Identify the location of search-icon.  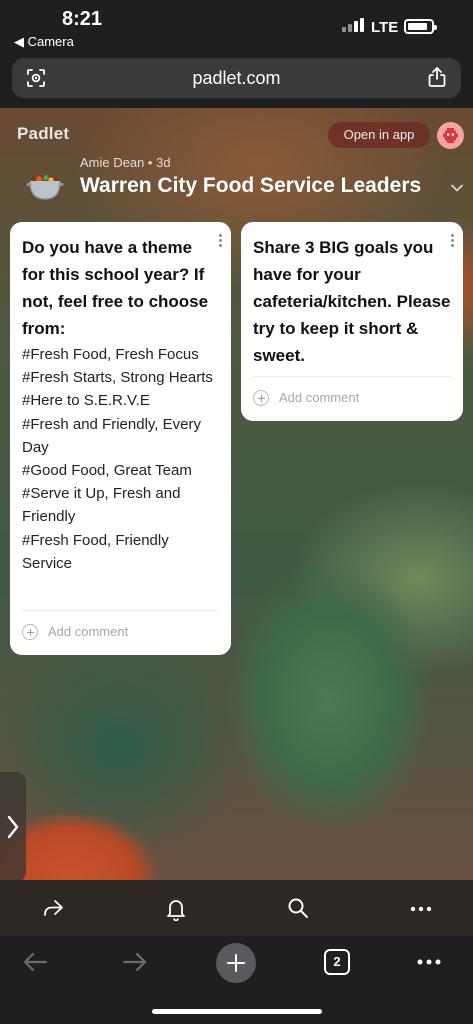
(298, 908).